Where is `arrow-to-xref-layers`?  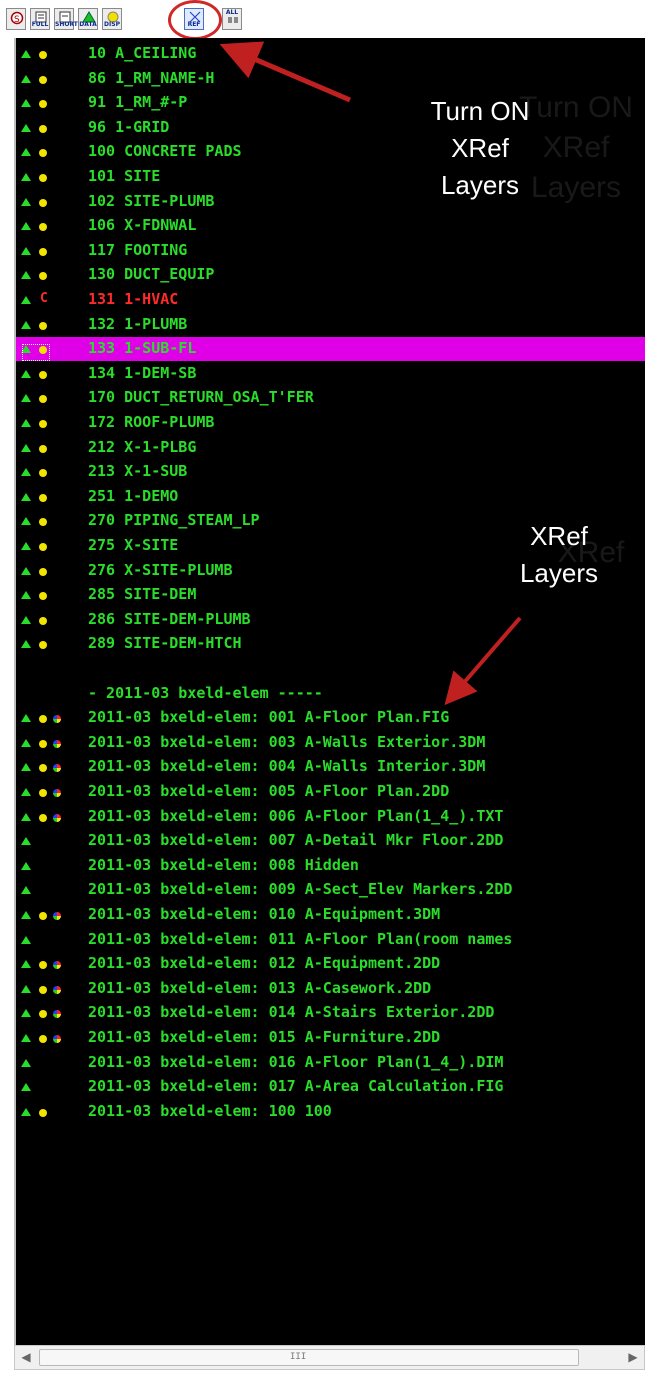 arrow-to-xref-layers is located at coordinates (483, 661).